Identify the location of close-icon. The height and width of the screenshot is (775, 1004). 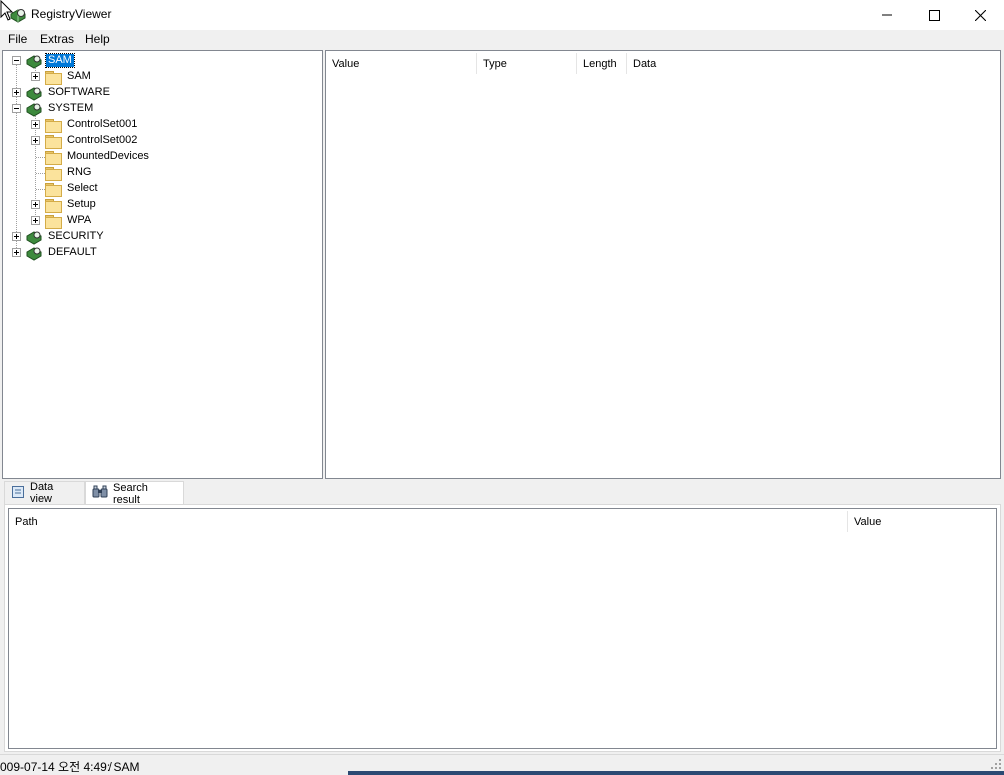
(980, 15).